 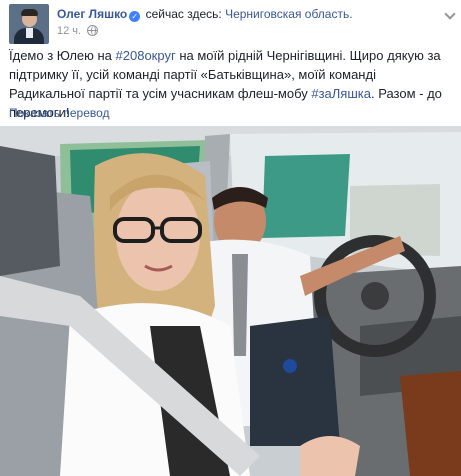 I want to click on checkin-location-link: Черниговская область., so click(x=289, y=14).